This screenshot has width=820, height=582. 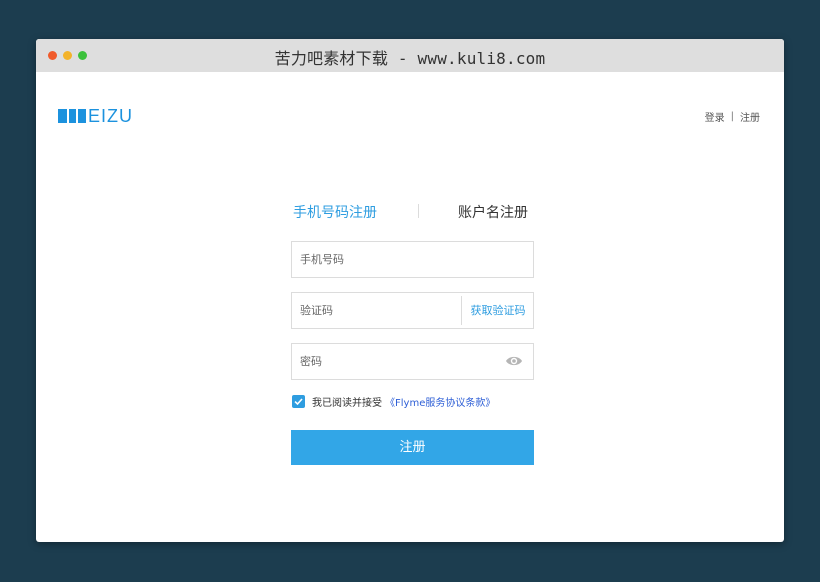 I want to click on code-field: 获取验证码, so click(x=412, y=310).